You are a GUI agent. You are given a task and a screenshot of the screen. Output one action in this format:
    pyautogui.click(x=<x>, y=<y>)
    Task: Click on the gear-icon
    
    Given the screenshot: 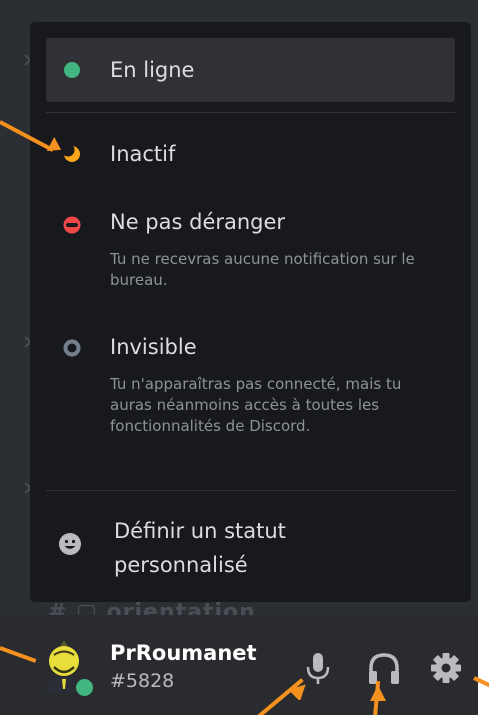 What is the action you would take?
    pyautogui.click(x=446, y=668)
    